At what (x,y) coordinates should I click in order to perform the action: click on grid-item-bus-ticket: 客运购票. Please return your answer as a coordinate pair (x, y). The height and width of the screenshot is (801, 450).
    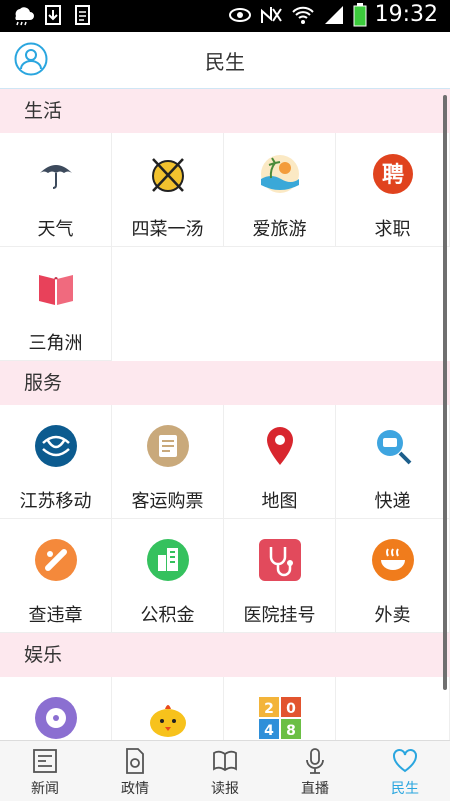
    Looking at the image, I should click on (168, 462).